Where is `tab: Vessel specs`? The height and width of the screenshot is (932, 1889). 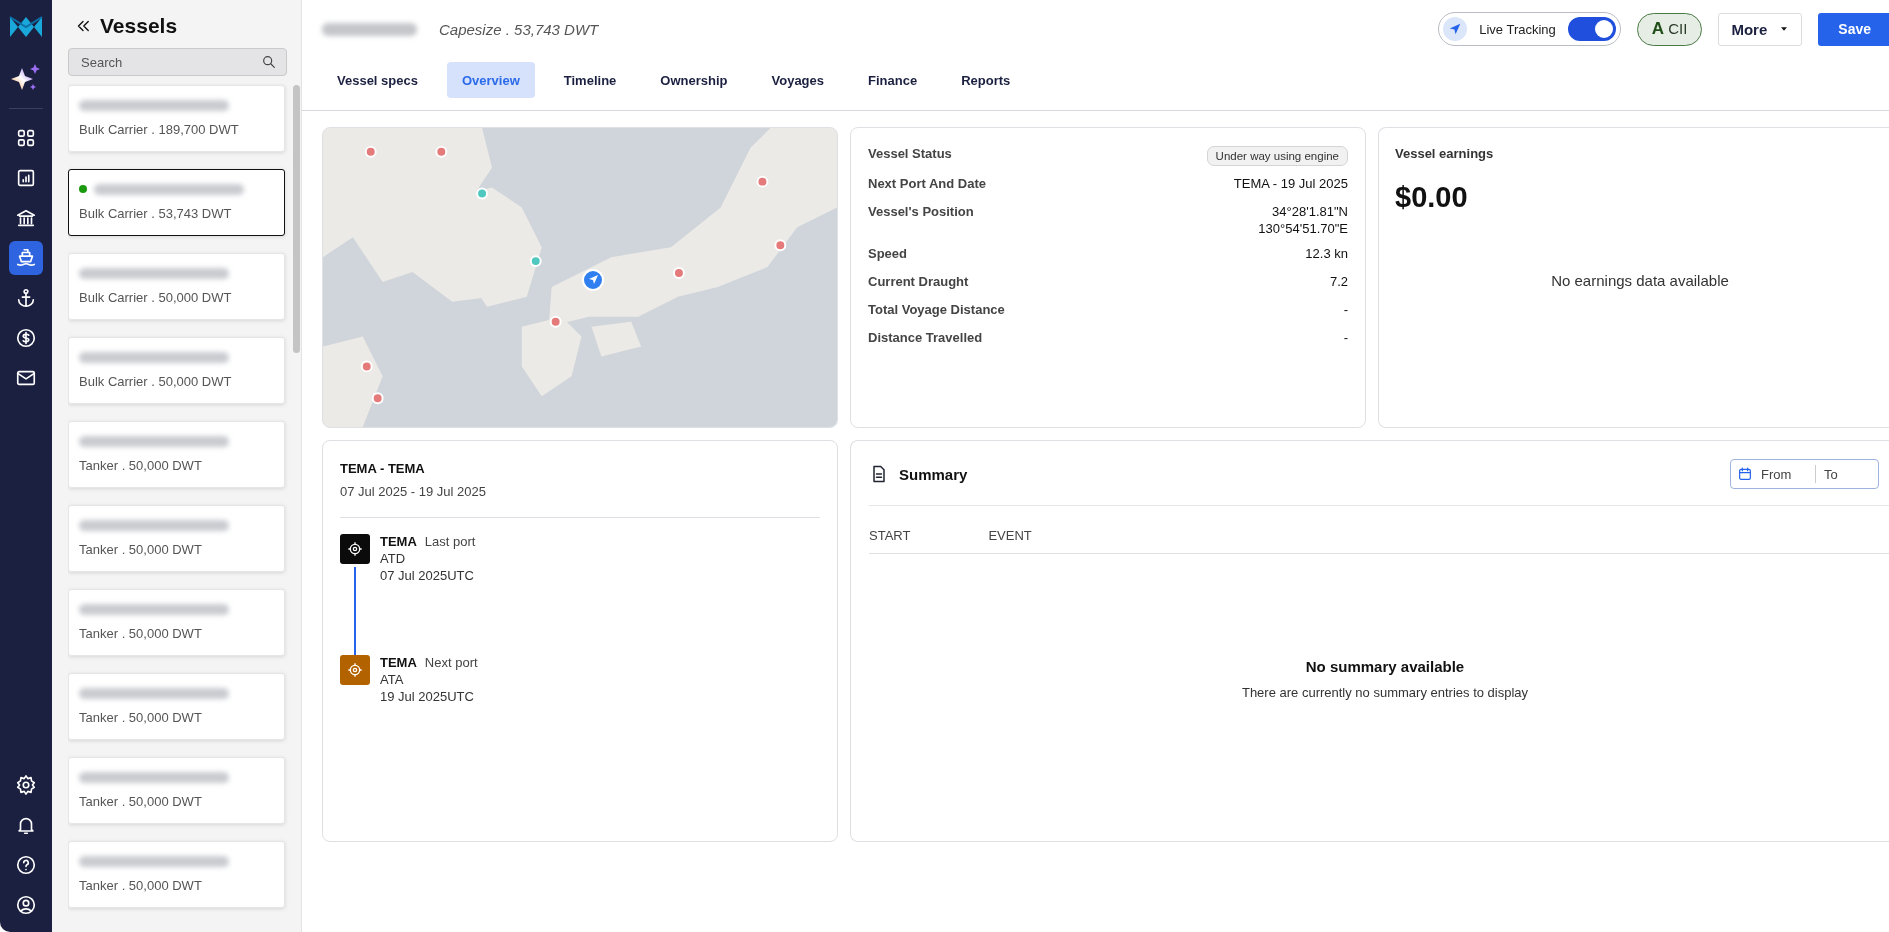 tab: Vessel specs is located at coordinates (377, 80).